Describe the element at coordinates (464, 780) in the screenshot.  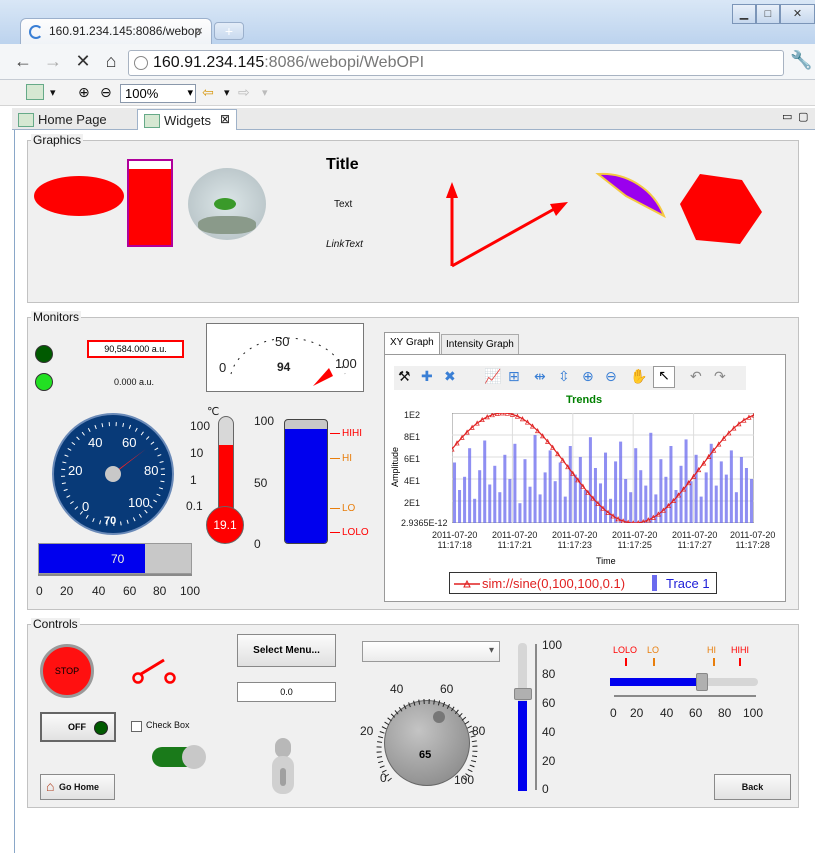
I see `knob-tick: 100` at that location.